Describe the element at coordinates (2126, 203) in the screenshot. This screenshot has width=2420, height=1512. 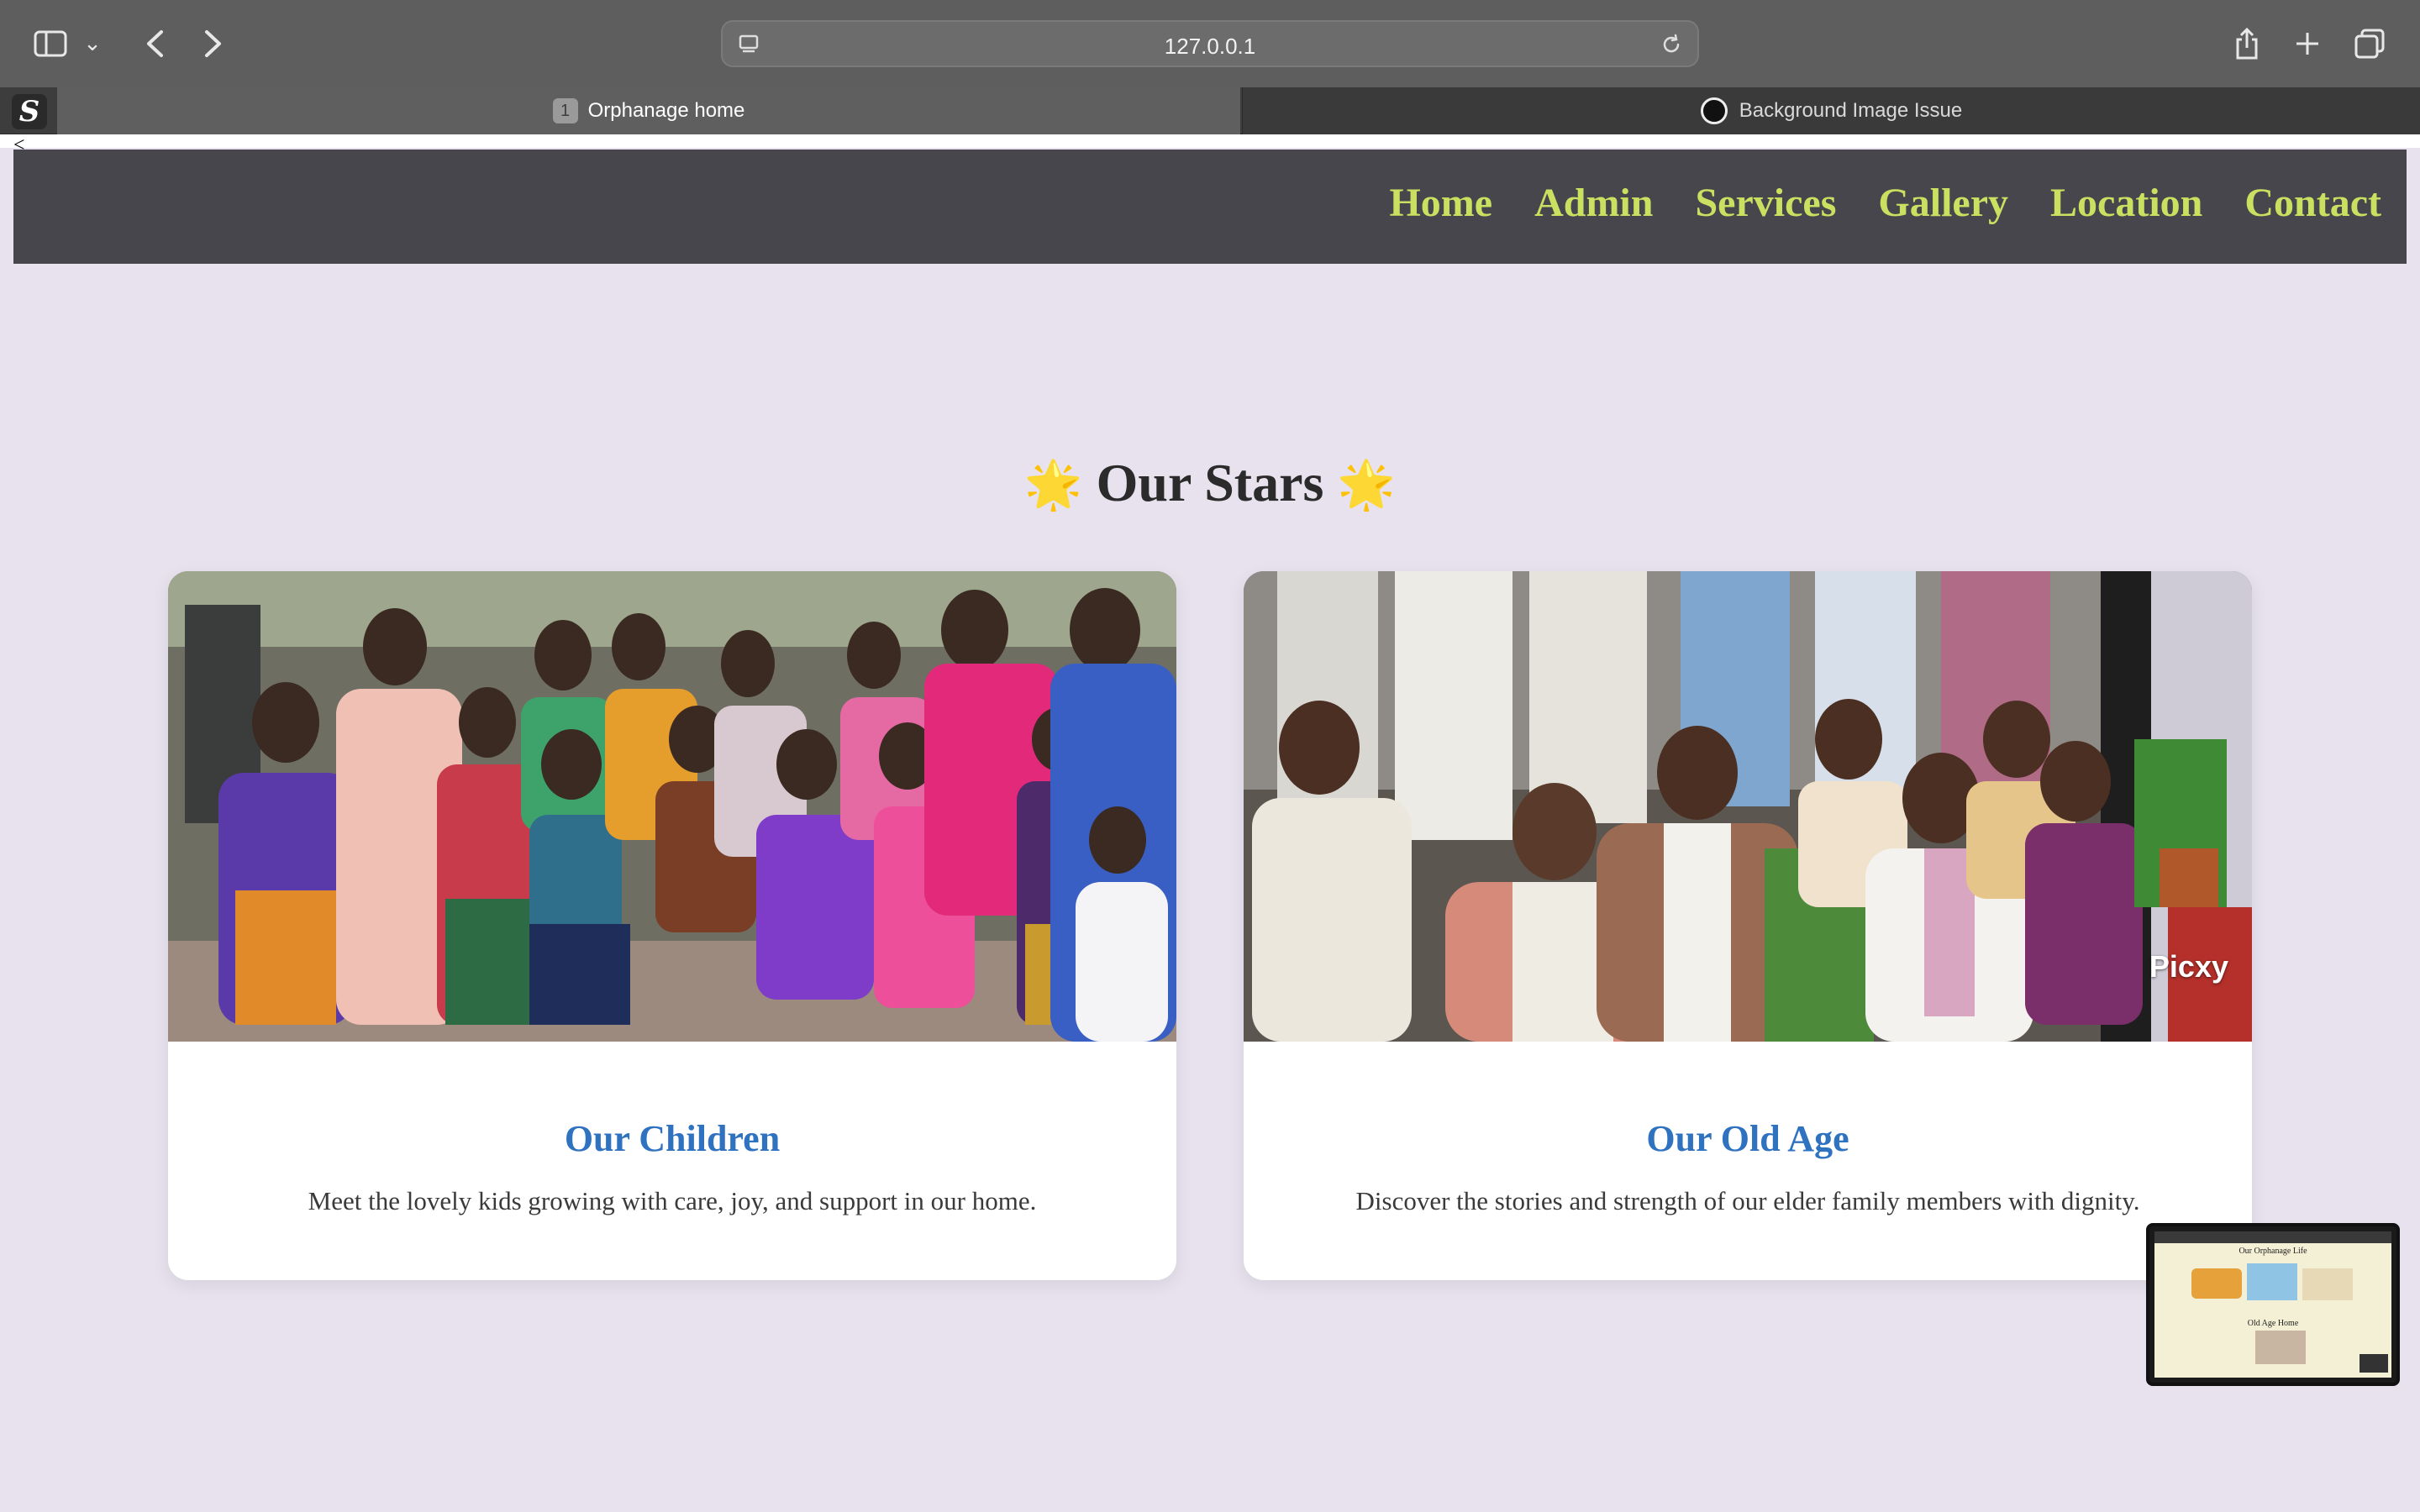
I see `nav-location: Location` at that location.